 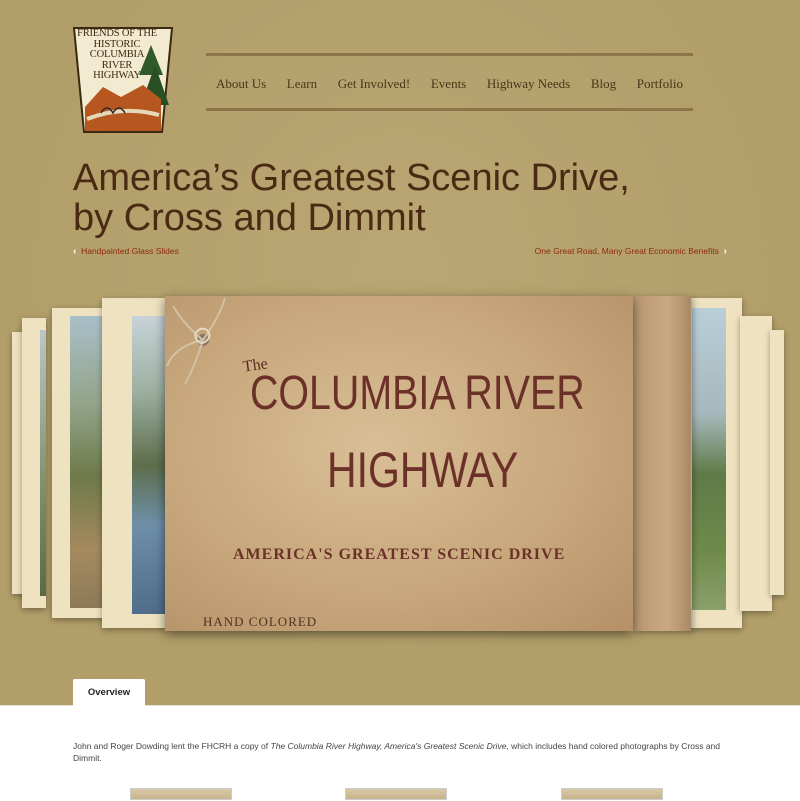 I want to click on cover-title-line1: COLUMBIA RIVER, so click(x=417, y=393).